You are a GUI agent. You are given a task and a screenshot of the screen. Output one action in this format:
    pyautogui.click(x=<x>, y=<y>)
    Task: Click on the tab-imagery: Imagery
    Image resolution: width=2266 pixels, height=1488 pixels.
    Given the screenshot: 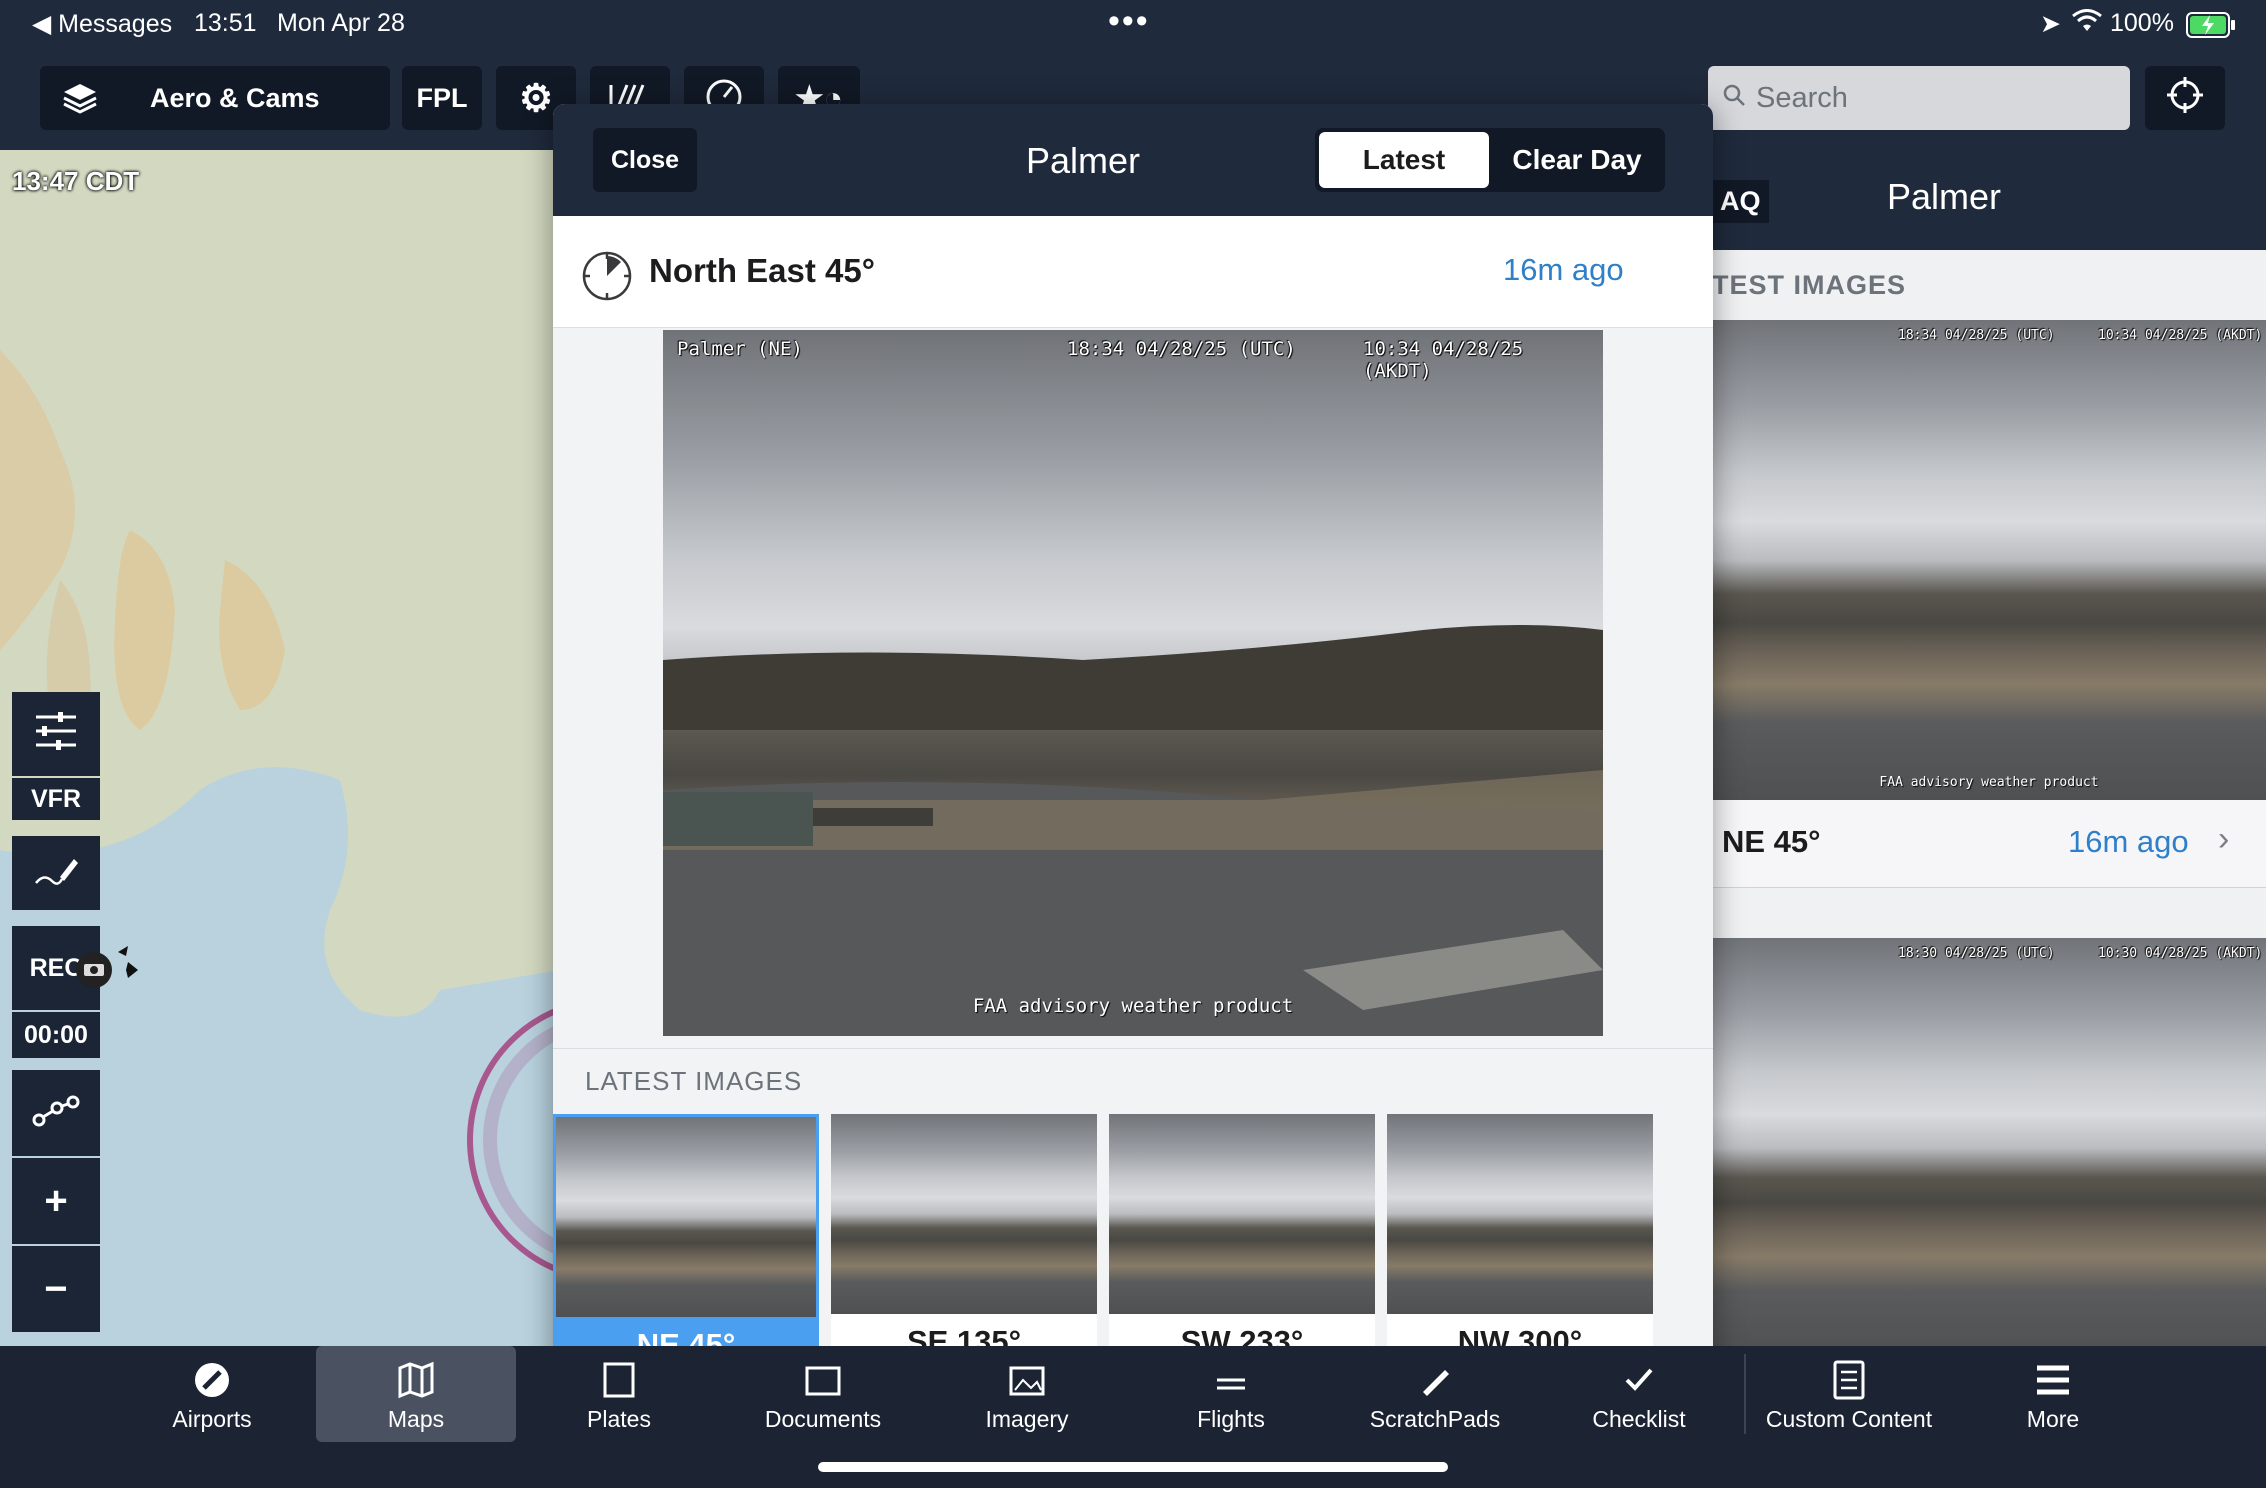 What is the action you would take?
    pyautogui.click(x=1027, y=1394)
    